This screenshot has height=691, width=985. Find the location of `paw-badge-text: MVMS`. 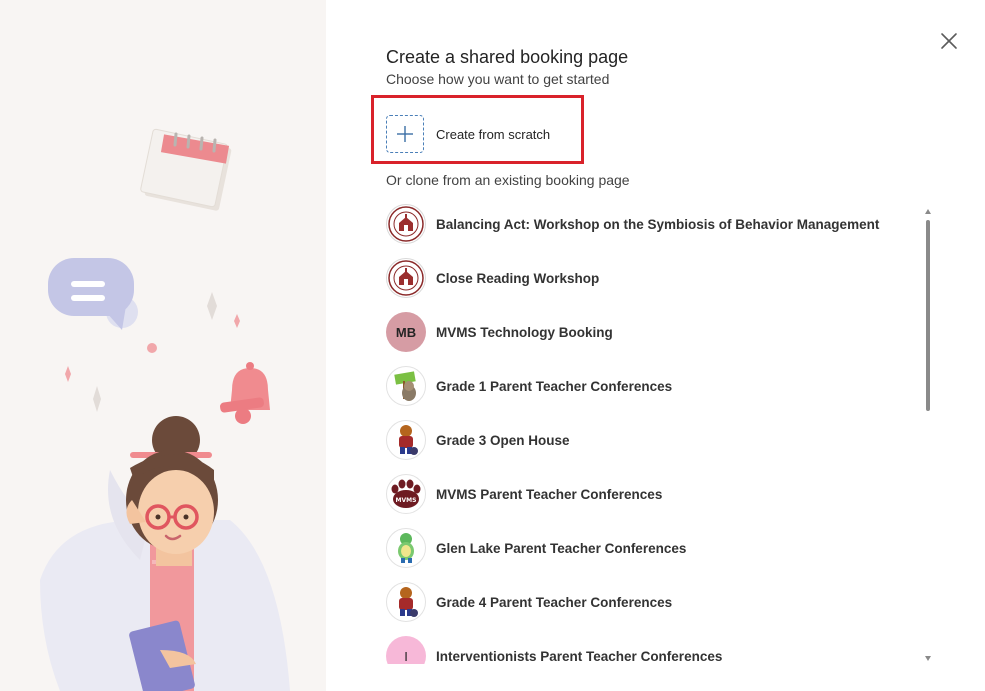

paw-badge-text: MVMS is located at coordinates (406, 500).